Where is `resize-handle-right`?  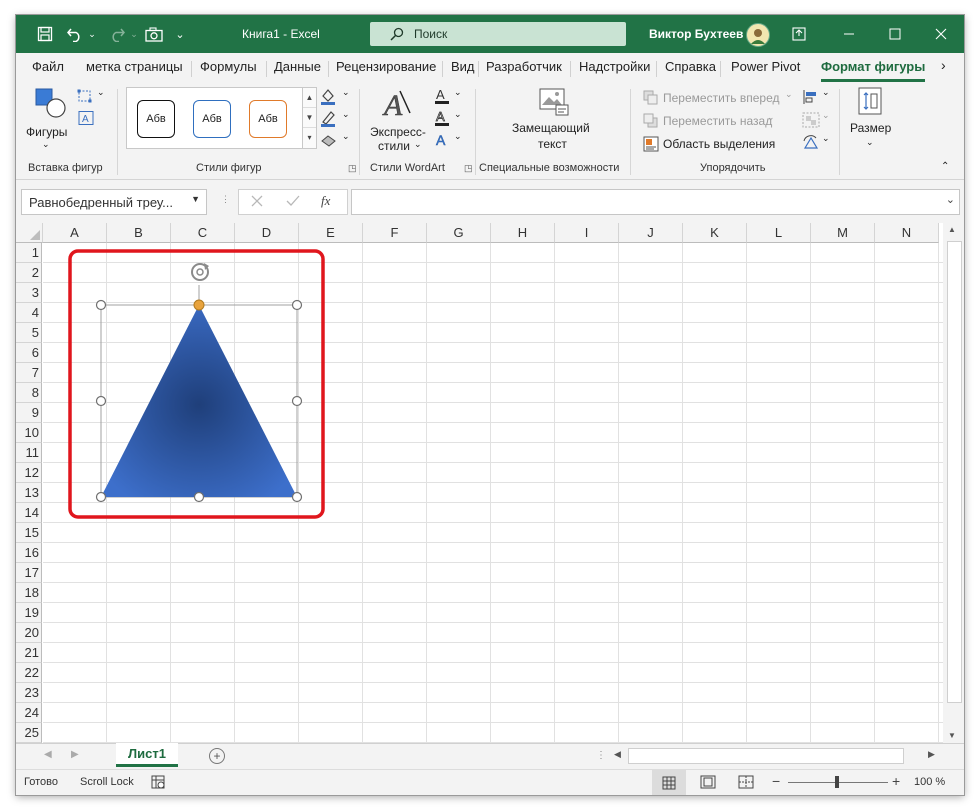
resize-handle-right is located at coordinates (297, 401).